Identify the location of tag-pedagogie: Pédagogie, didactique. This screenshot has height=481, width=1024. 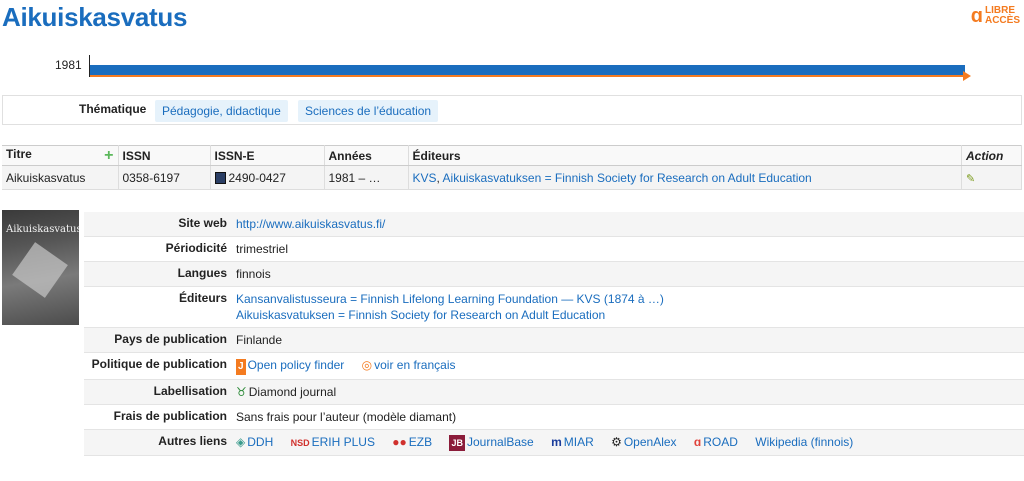
(221, 111).